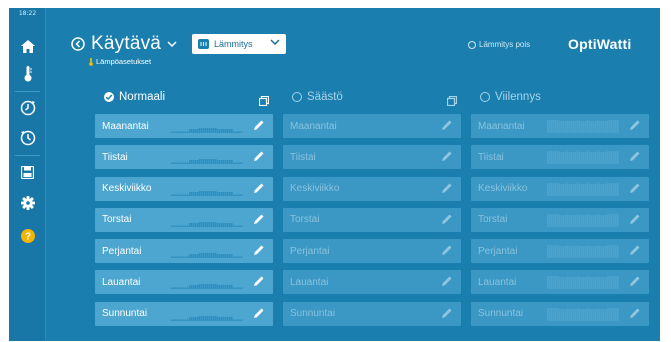 The image size is (671, 342). Describe the element at coordinates (27, 74) in the screenshot. I see `nav-temperature` at that location.